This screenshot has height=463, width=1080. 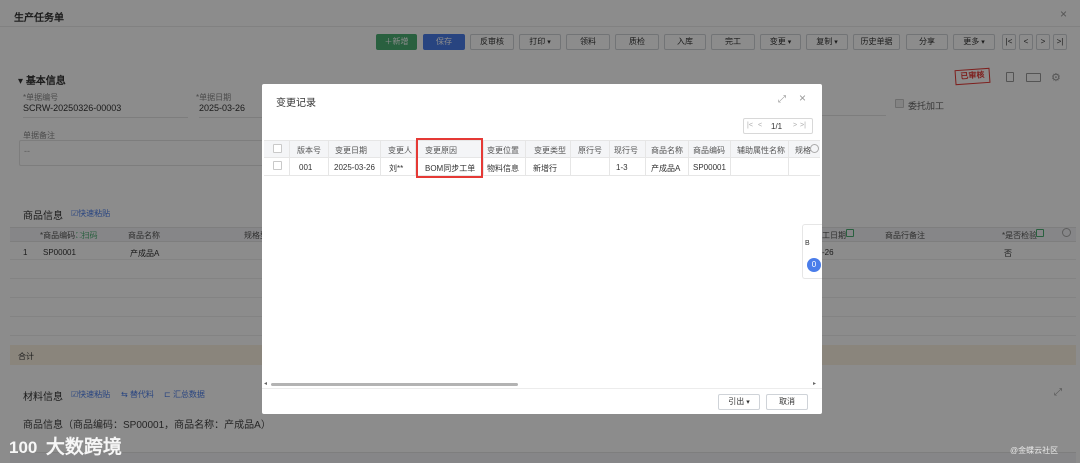 I want to click on row-product-name: 产成品A, so click(x=666, y=168).